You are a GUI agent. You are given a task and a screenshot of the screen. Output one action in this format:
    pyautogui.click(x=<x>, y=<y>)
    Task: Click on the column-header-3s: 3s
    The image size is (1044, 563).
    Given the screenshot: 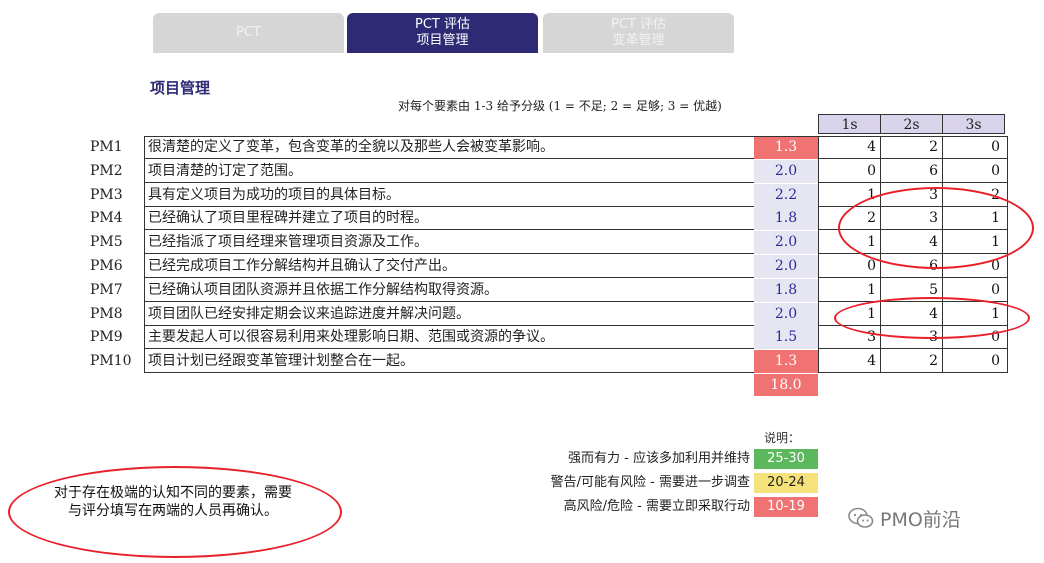 What is the action you would take?
    pyautogui.click(x=973, y=124)
    